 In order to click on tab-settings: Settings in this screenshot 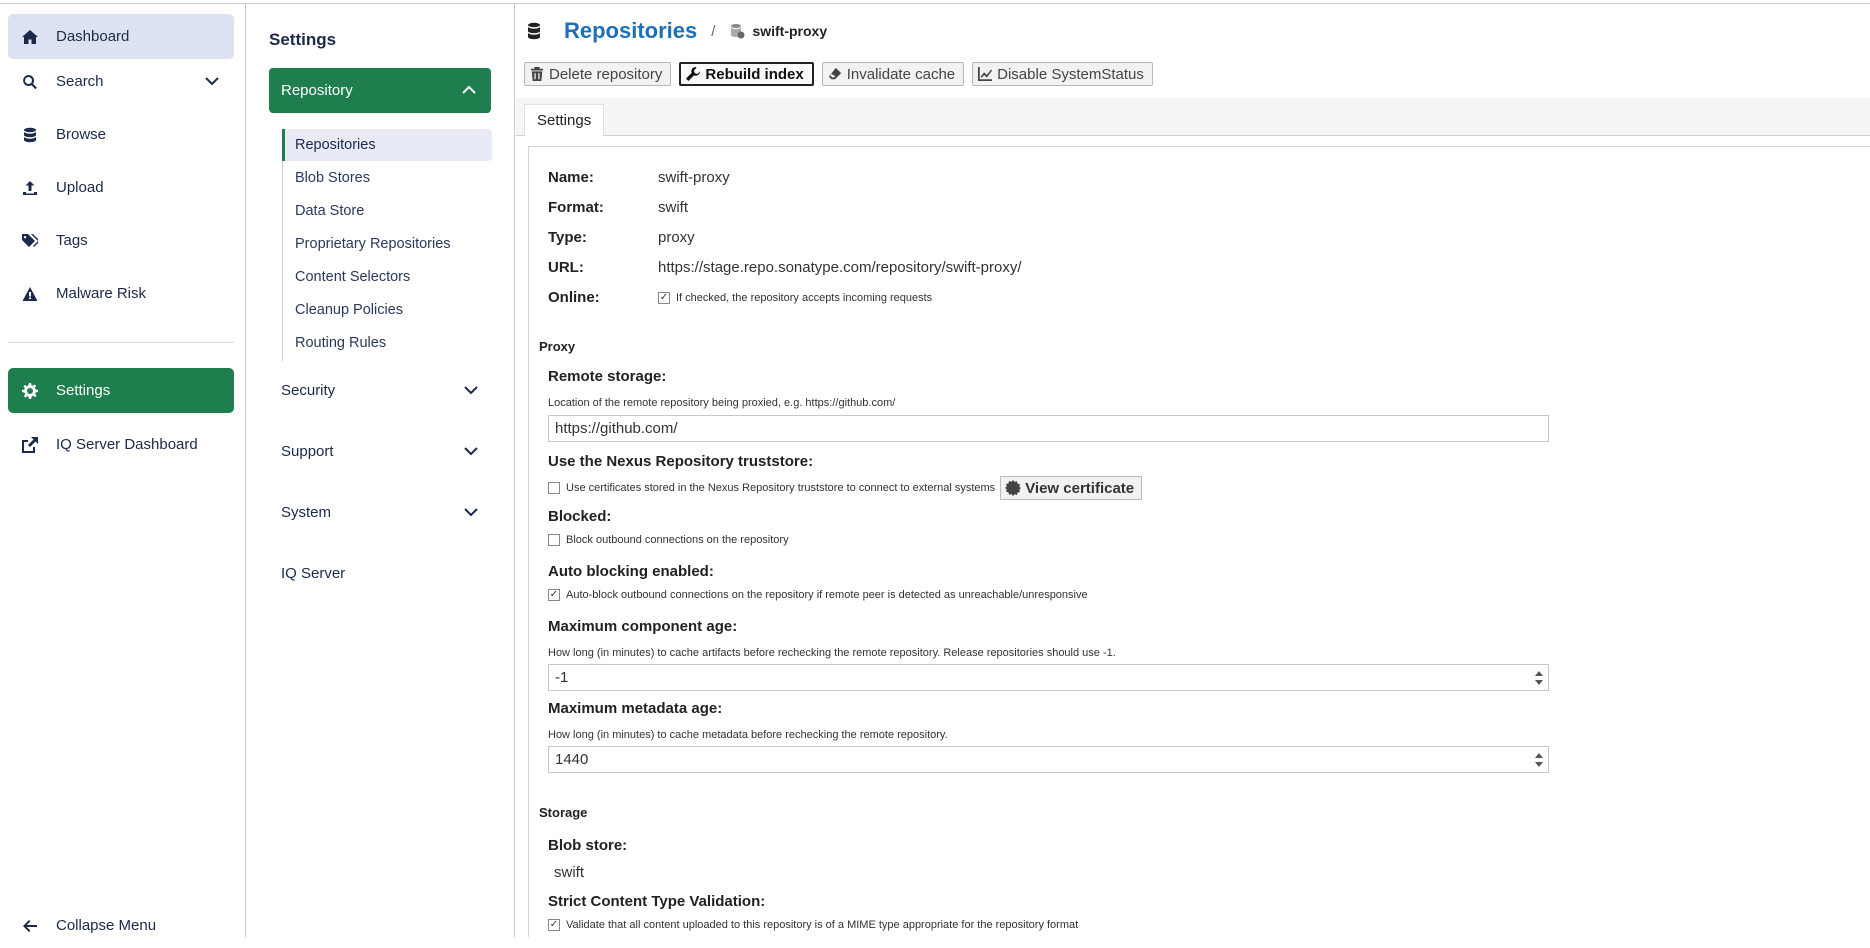, I will do `click(564, 120)`.